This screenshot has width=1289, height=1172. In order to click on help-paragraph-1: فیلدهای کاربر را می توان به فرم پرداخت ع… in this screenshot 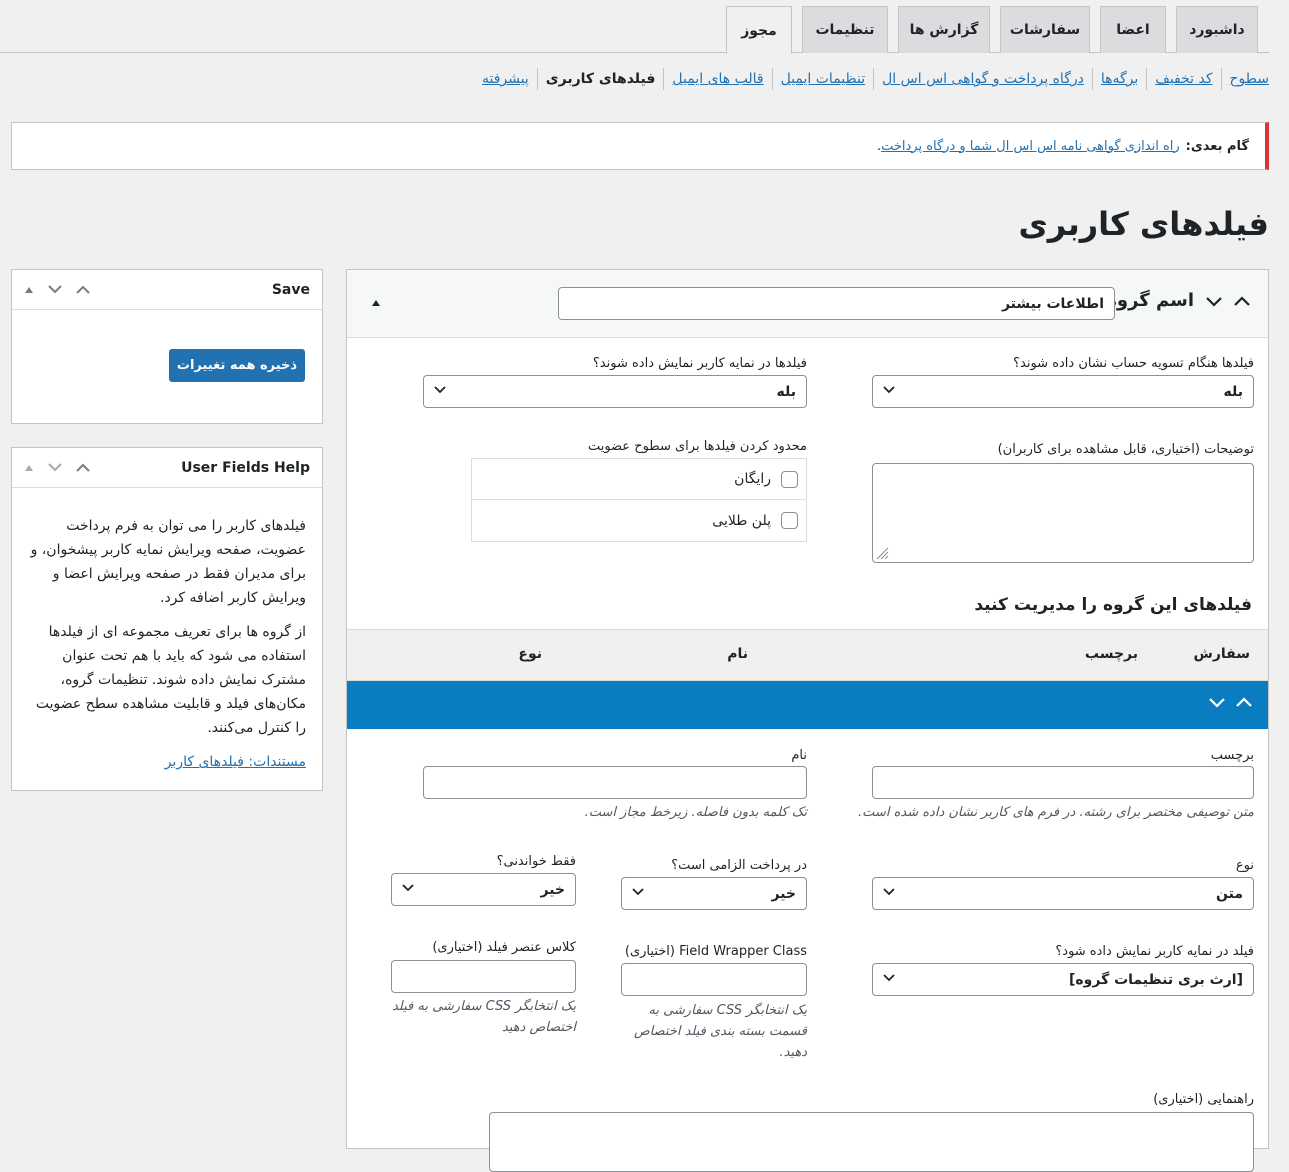, I will do `click(168, 562)`.